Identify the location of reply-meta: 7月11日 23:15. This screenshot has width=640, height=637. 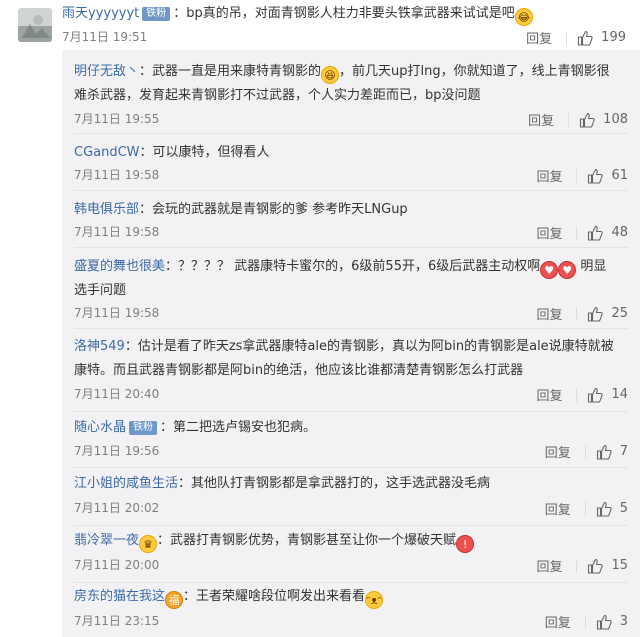
(116, 621).